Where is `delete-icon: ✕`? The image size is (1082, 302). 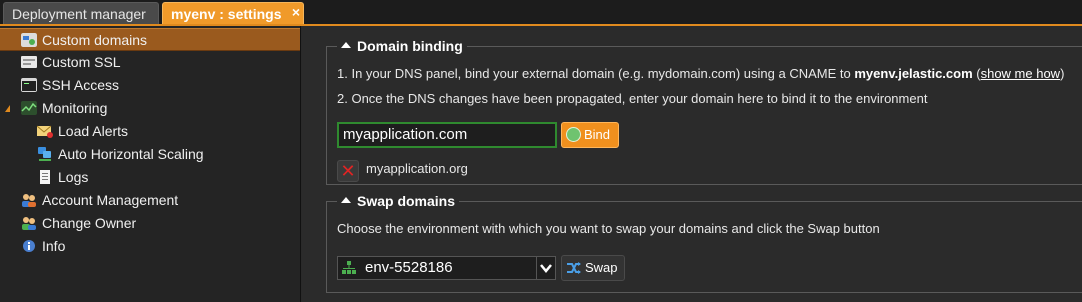 delete-icon: ✕ is located at coordinates (348, 171).